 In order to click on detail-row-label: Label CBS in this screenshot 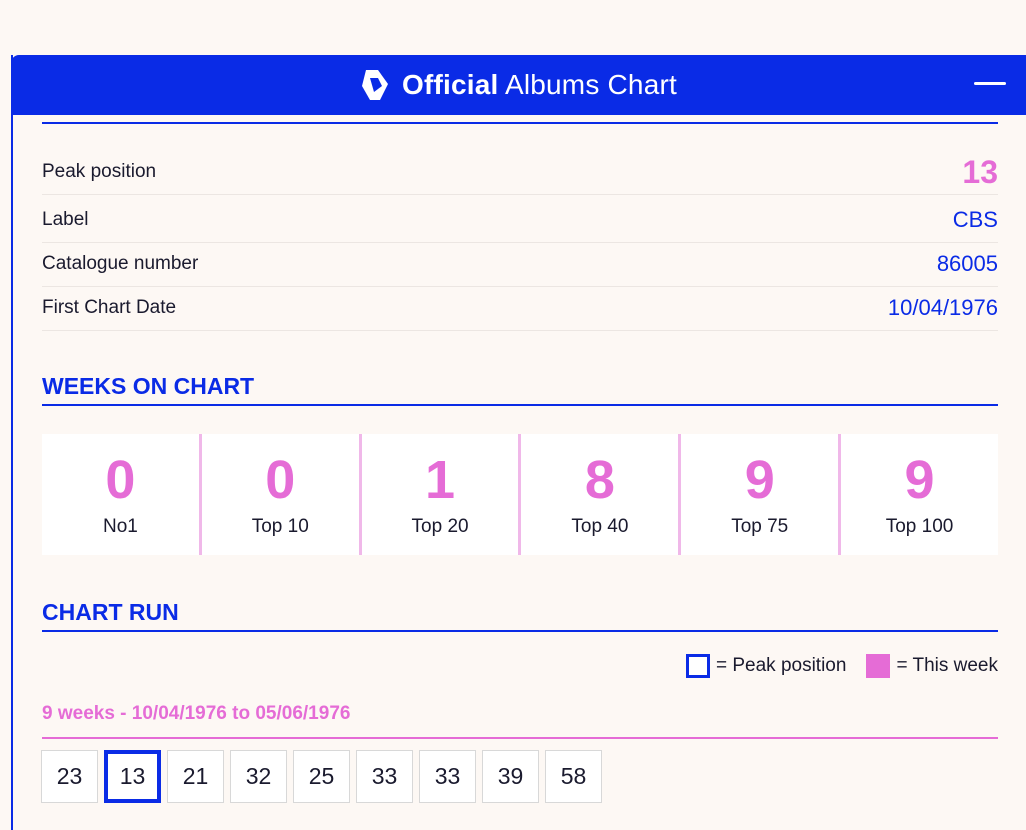, I will do `click(520, 220)`.